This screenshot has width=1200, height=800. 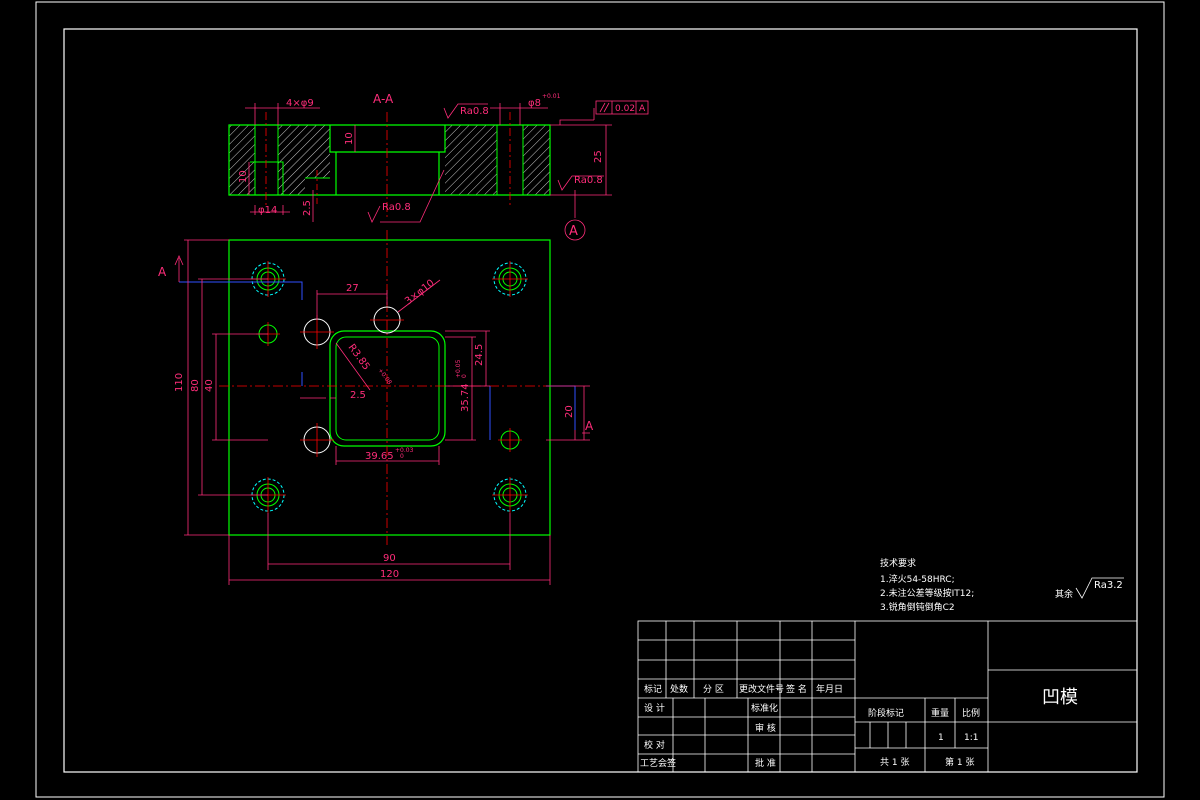 I want to click on roughness-bottom: Ra0.8, so click(x=396, y=207).